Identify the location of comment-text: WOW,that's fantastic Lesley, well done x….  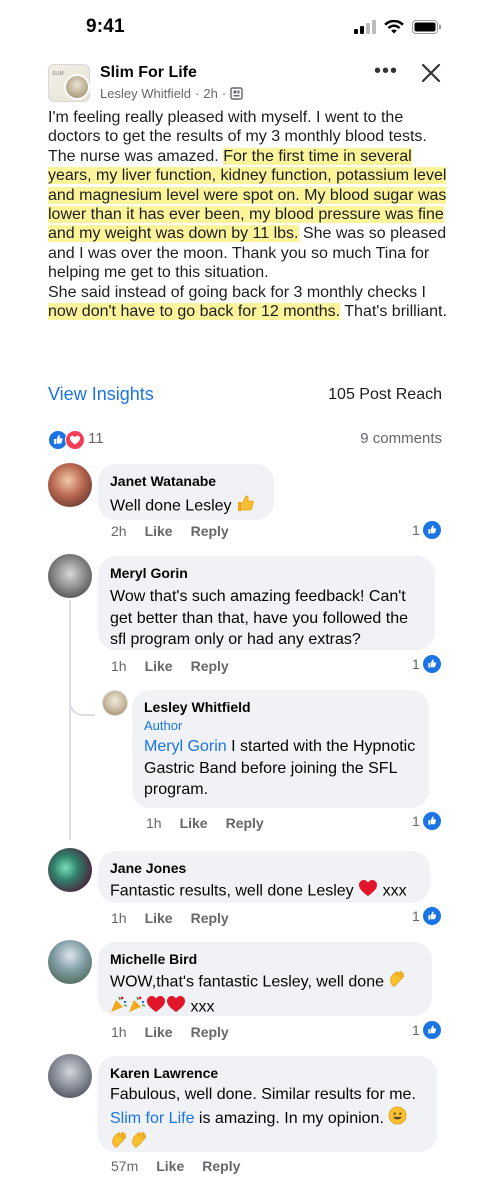
(265, 994).